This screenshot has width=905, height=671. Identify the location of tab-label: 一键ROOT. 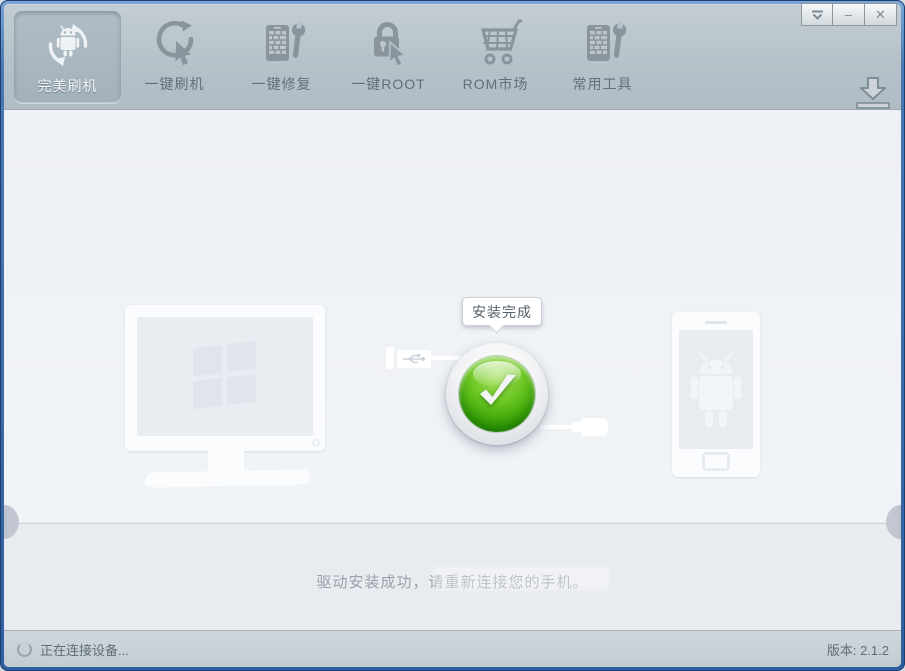
(388, 84).